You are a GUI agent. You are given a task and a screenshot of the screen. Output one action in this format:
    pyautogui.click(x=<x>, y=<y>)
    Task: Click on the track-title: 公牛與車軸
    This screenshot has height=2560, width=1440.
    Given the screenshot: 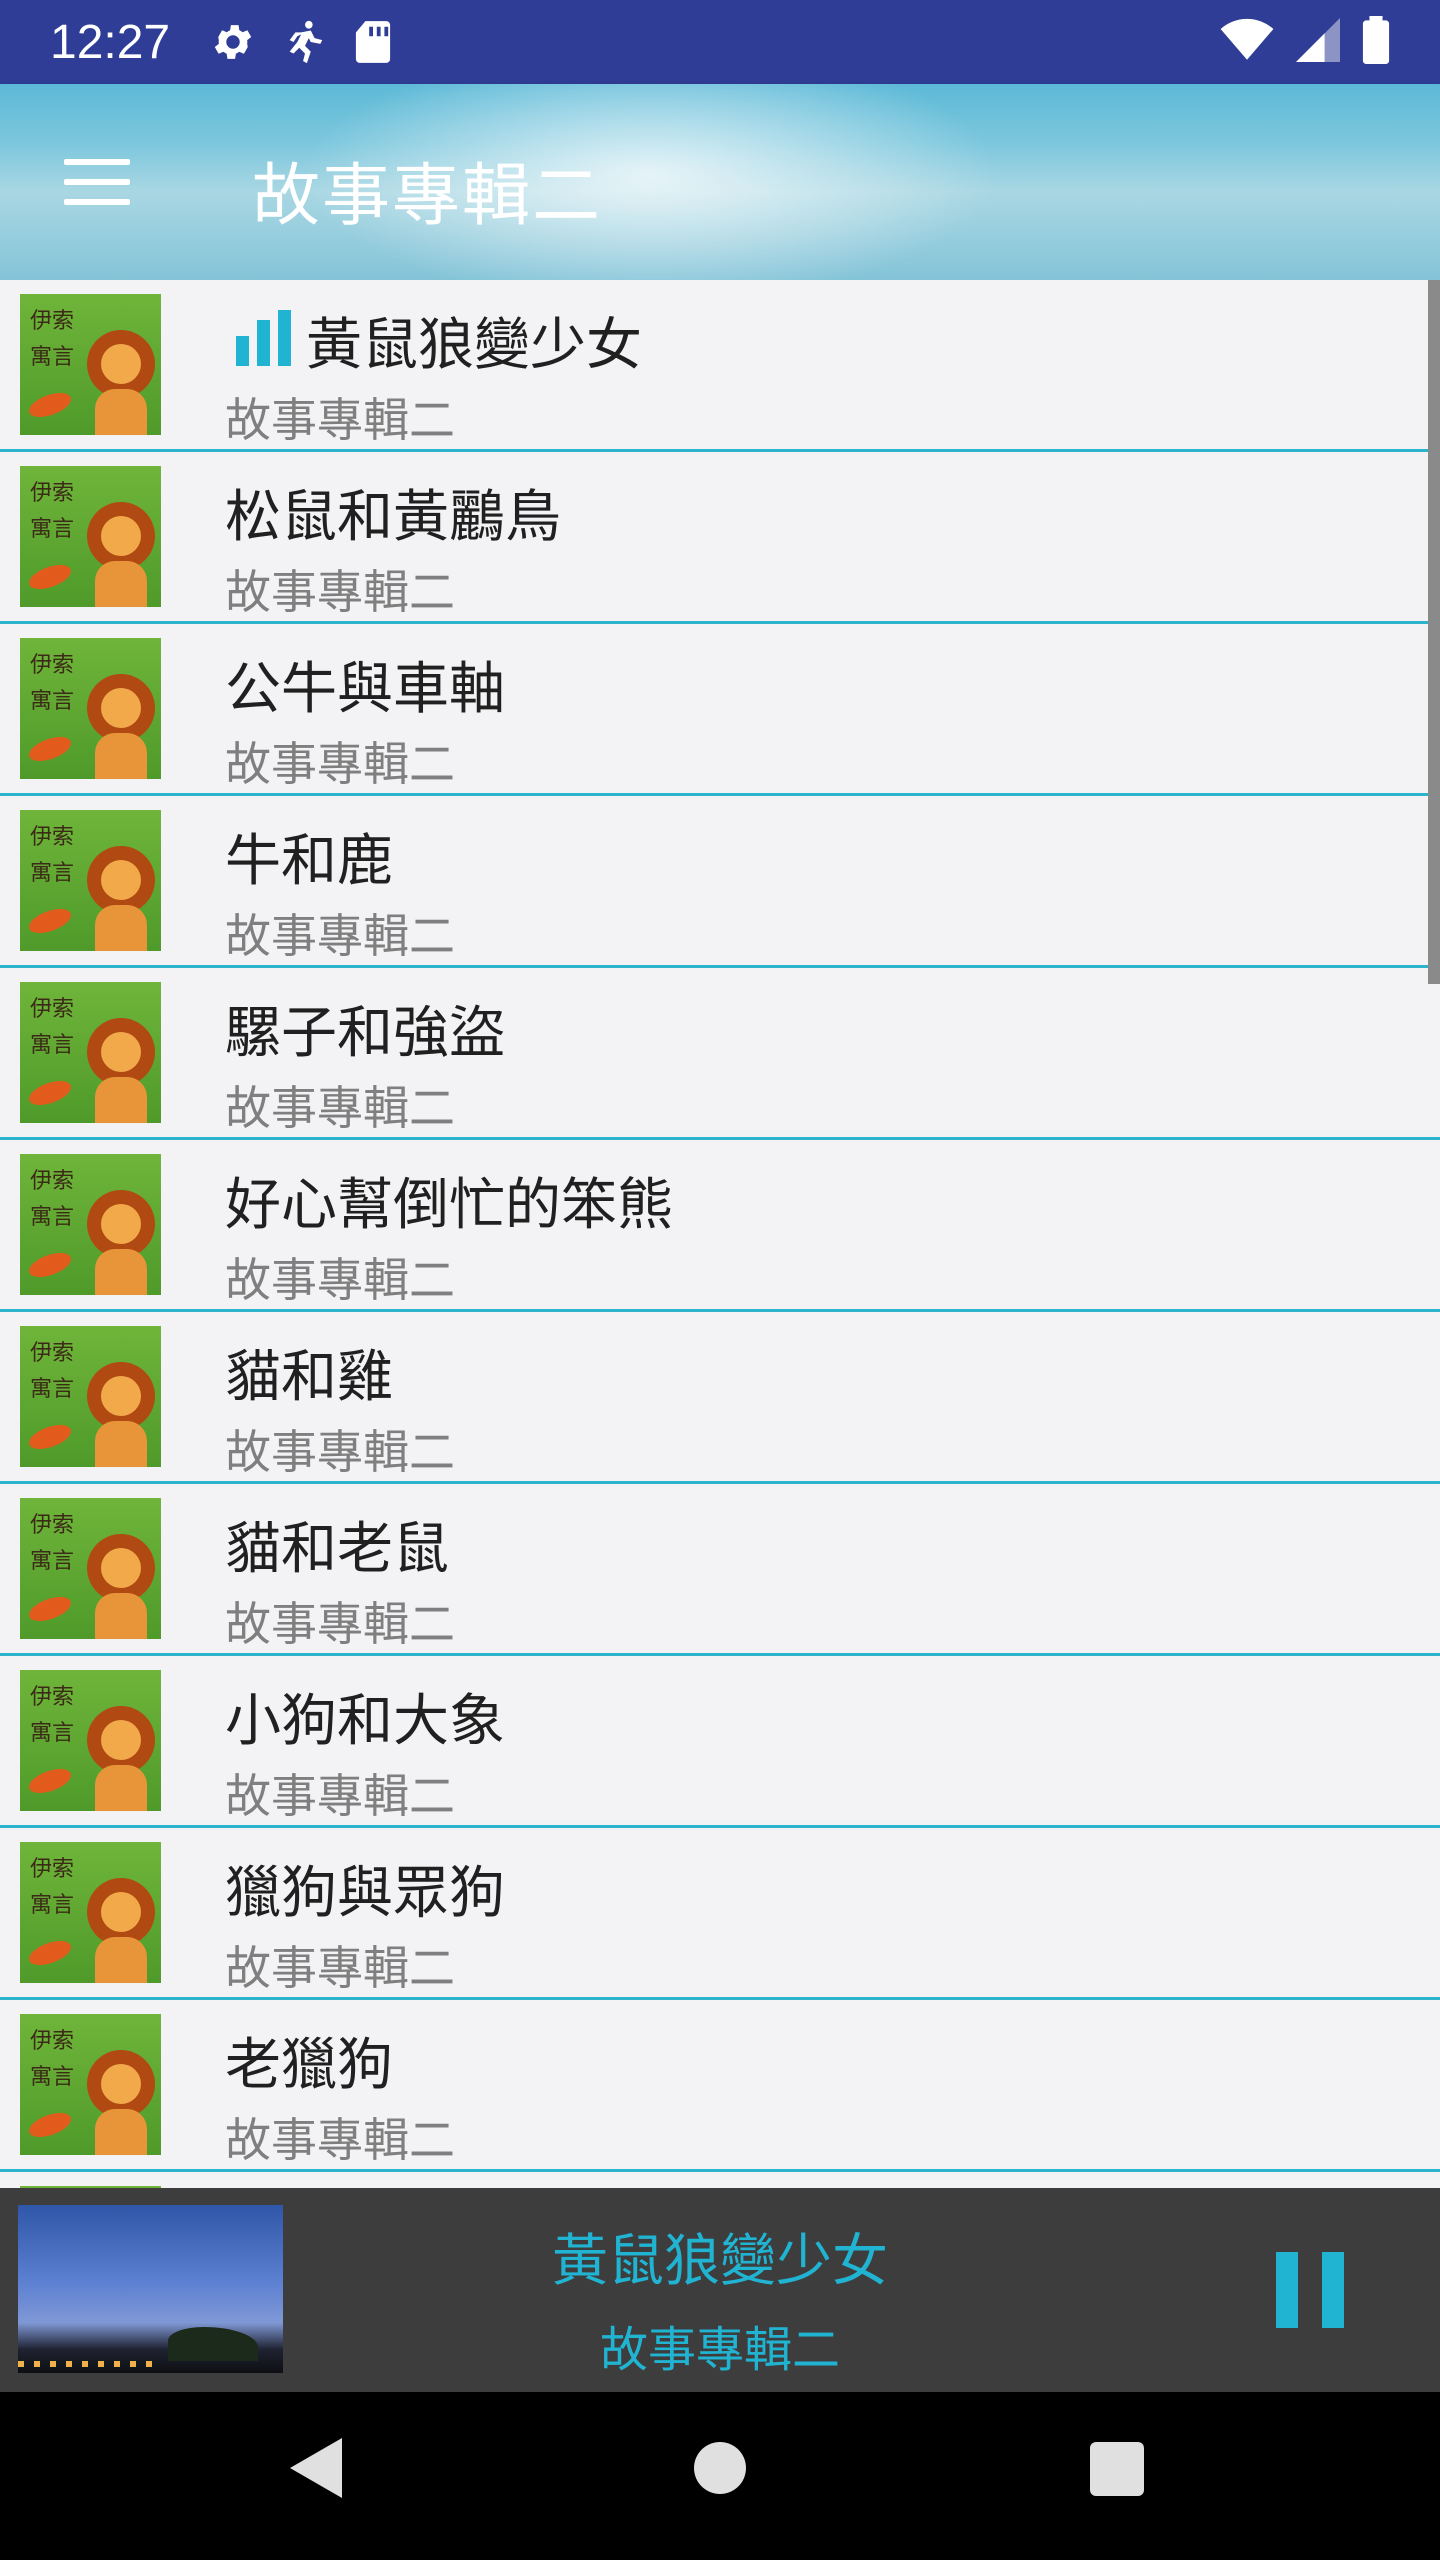 What is the action you would take?
    pyautogui.click(x=365, y=689)
    